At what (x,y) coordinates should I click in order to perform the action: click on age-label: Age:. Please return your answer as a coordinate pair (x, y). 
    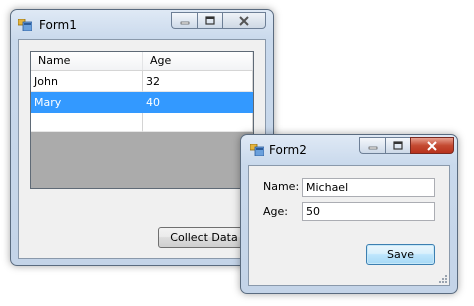
    Looking at the image, I should click on (275, 211).